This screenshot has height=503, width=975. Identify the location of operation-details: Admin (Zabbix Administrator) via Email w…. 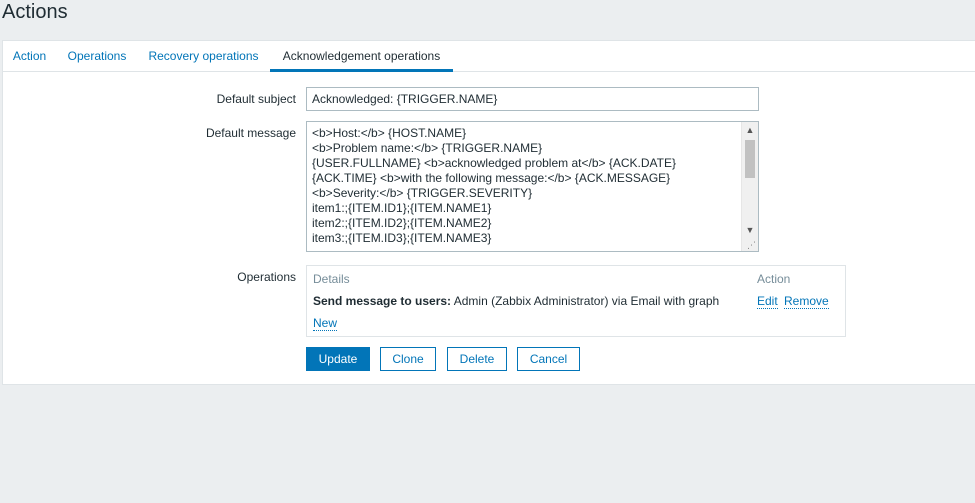
(585, 301).